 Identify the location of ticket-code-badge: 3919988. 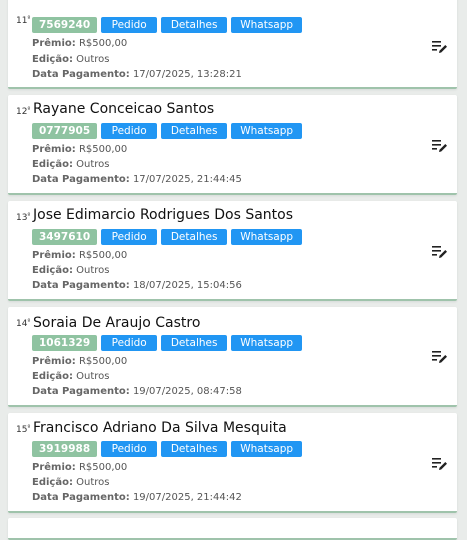
(65, 449).